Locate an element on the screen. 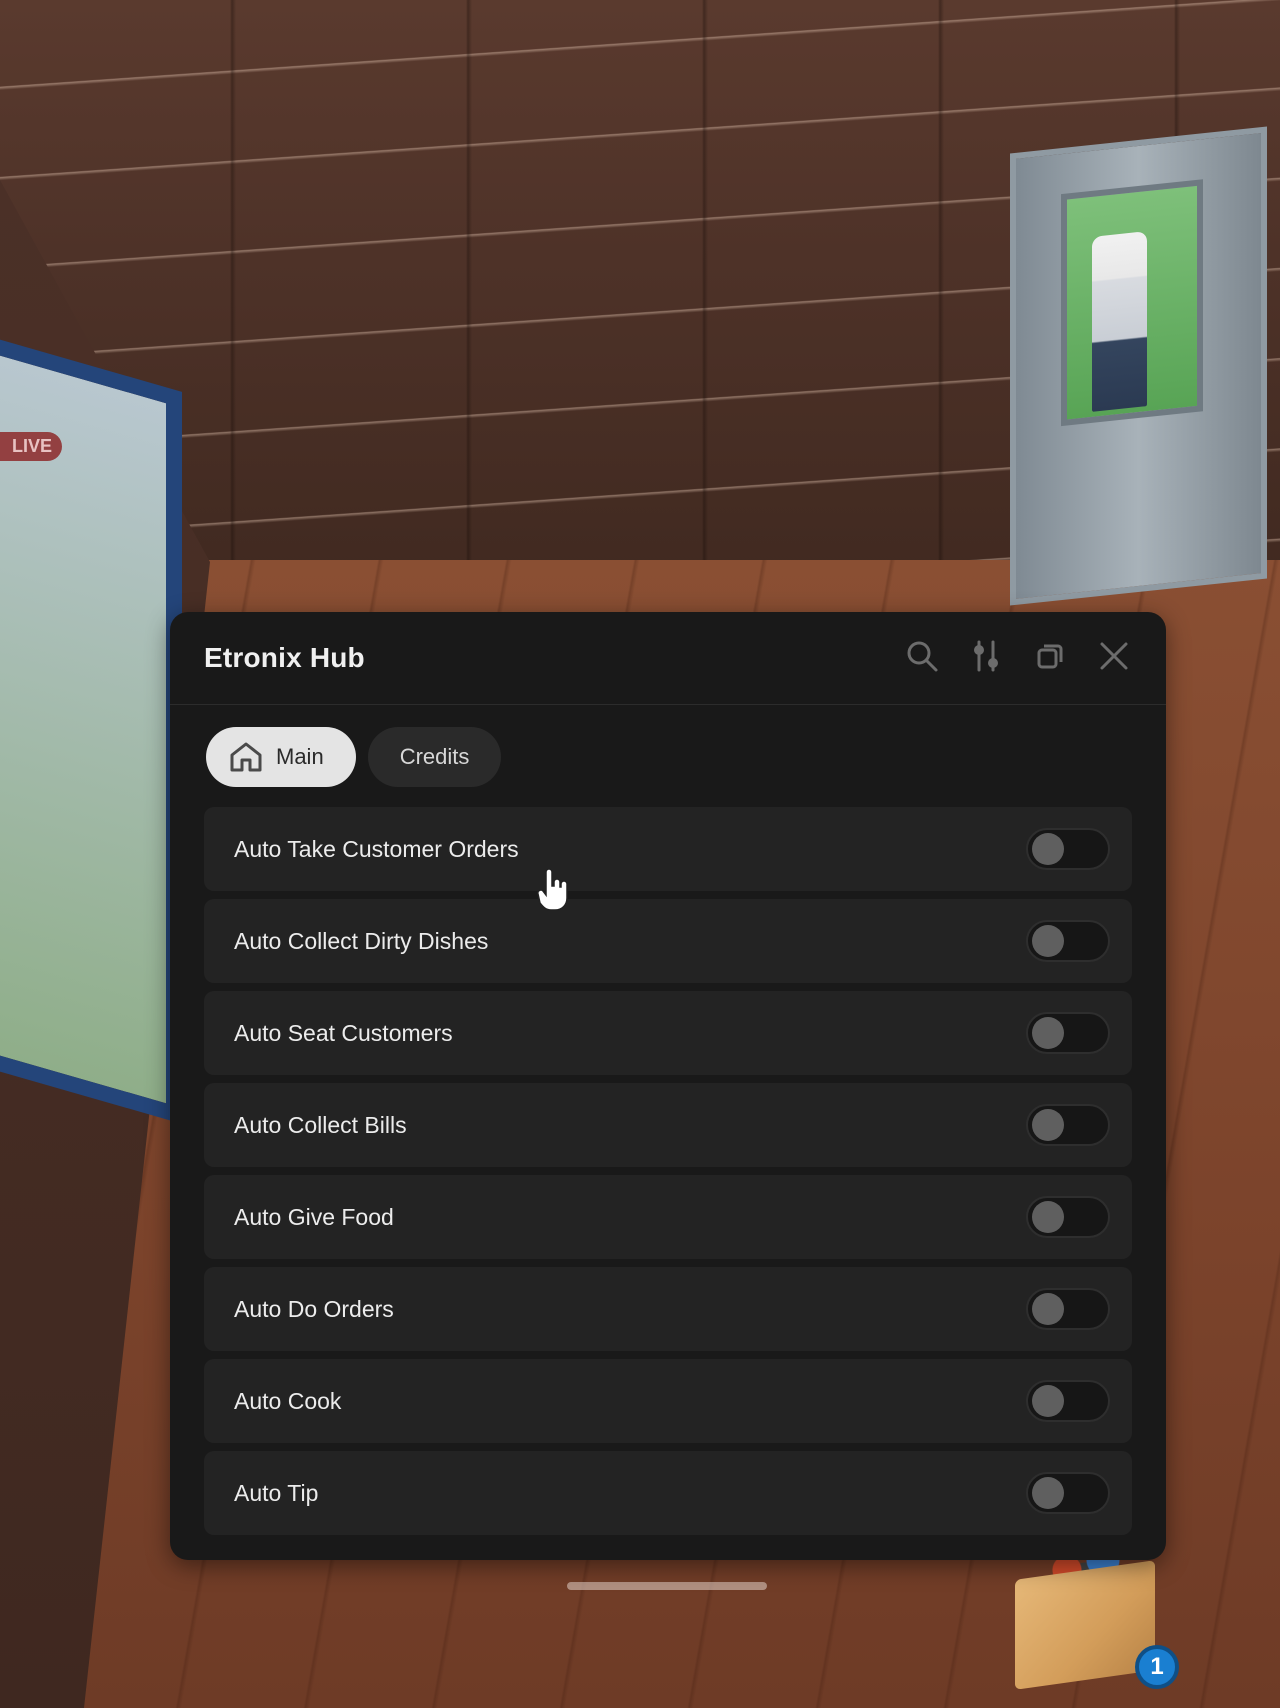 Image resolution: width=1280 pixels, height=1708 pixels. toggle-label: Auto Collect Bills is located at coordinates (320, 1124).